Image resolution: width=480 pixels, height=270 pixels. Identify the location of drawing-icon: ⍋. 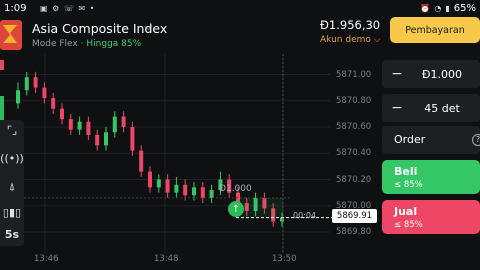
(12, 187).